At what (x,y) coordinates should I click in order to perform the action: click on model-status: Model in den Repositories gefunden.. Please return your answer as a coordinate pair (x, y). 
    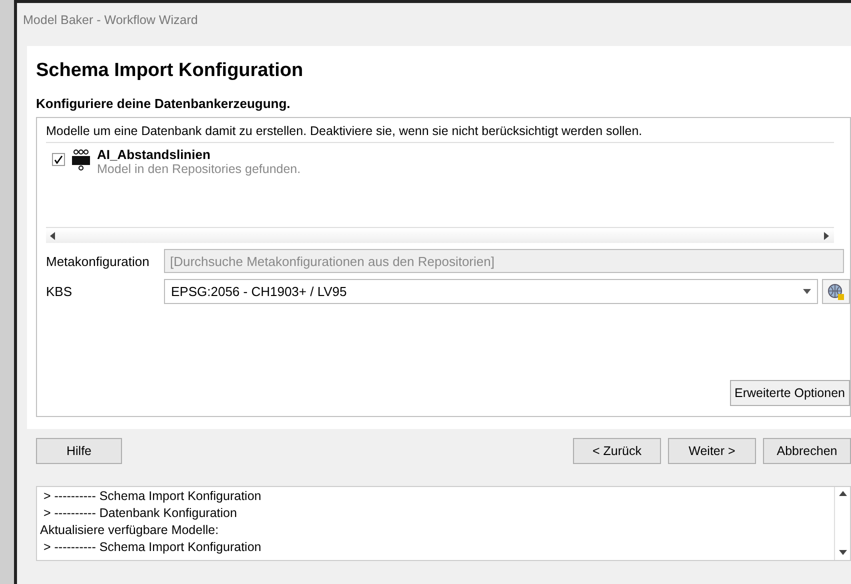
    Looking at the image, I should click on (199, 169).